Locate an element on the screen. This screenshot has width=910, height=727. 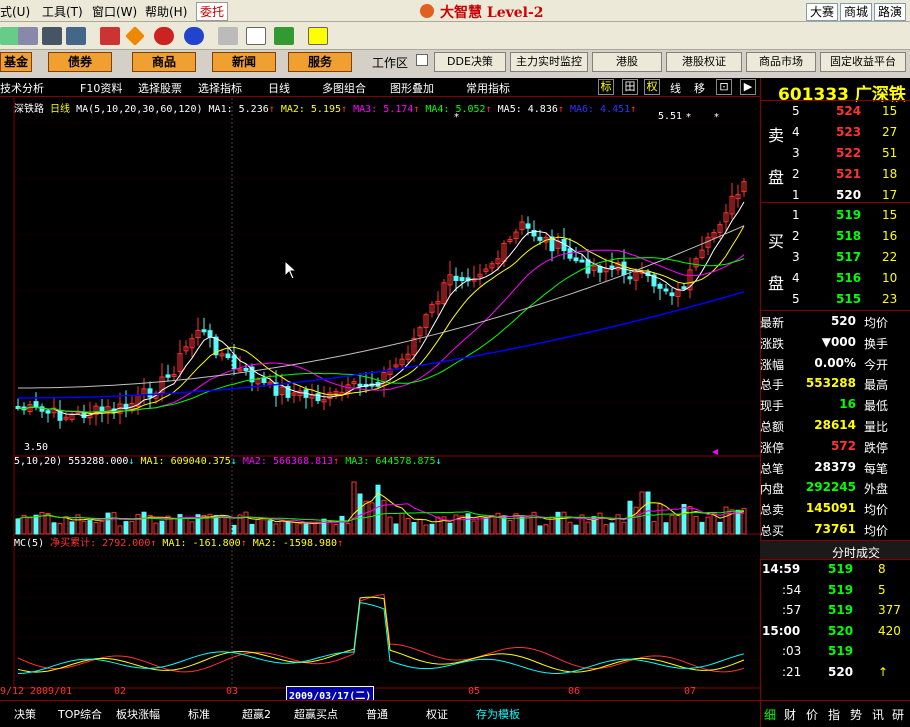
tab-select-indicator: 选择指标 is located at coordinates (220, 88).